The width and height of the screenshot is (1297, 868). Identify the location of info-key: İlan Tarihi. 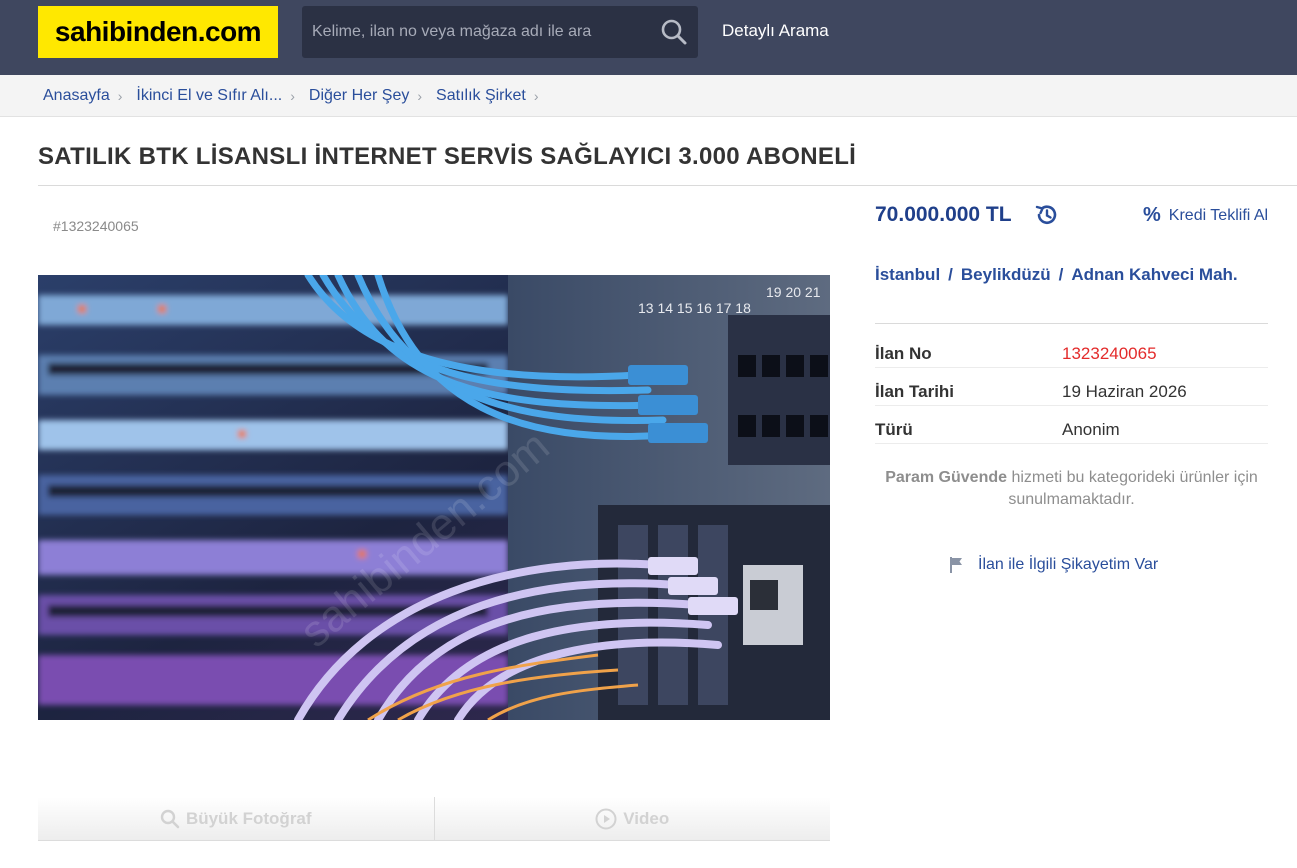
(915, 391).